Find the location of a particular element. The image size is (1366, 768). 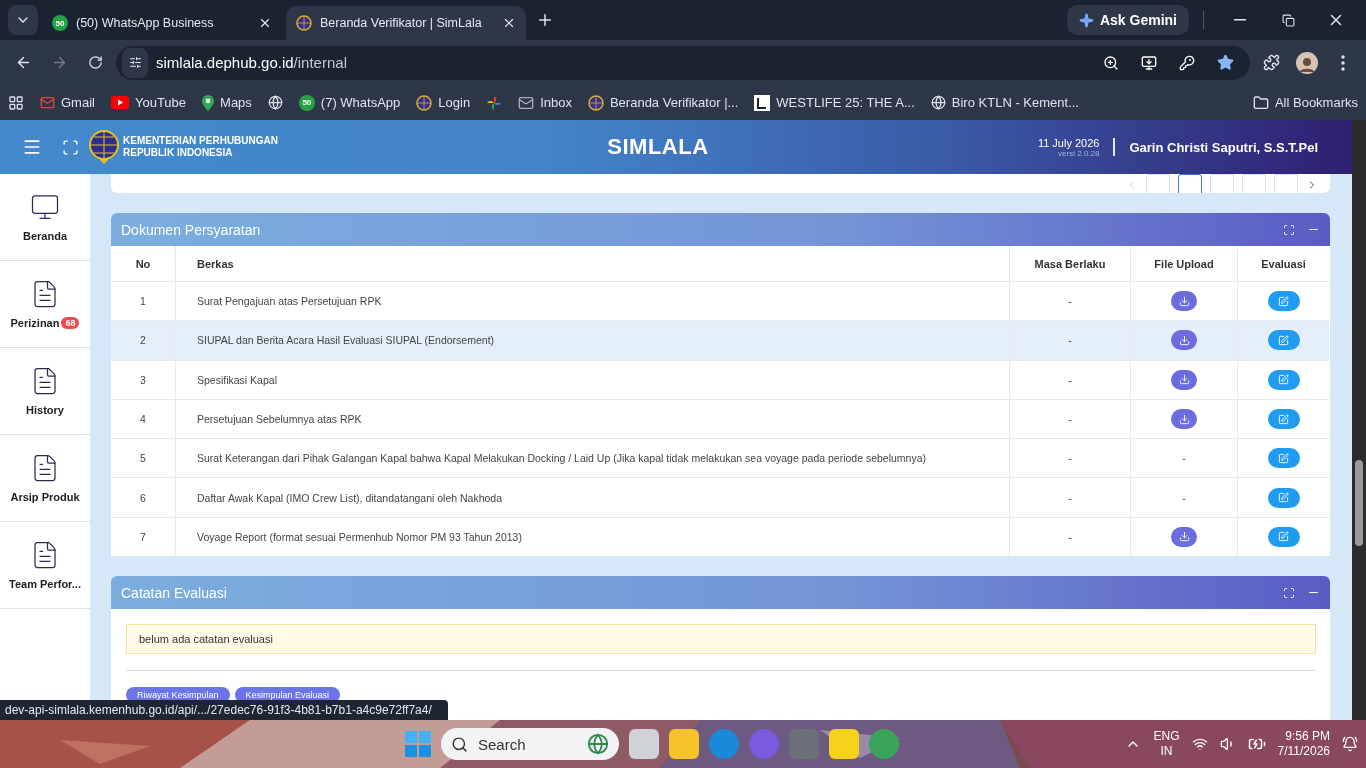

address-bar: simlala.dephub.go.id/internal is located at coordinates (683, 62).